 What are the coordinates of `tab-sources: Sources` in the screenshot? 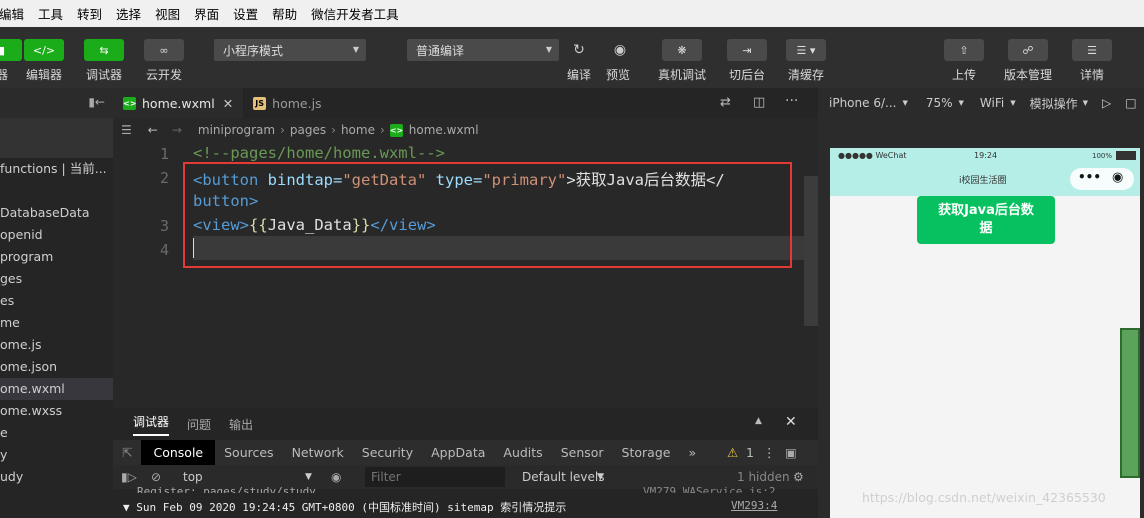 It's located at (248, 452).